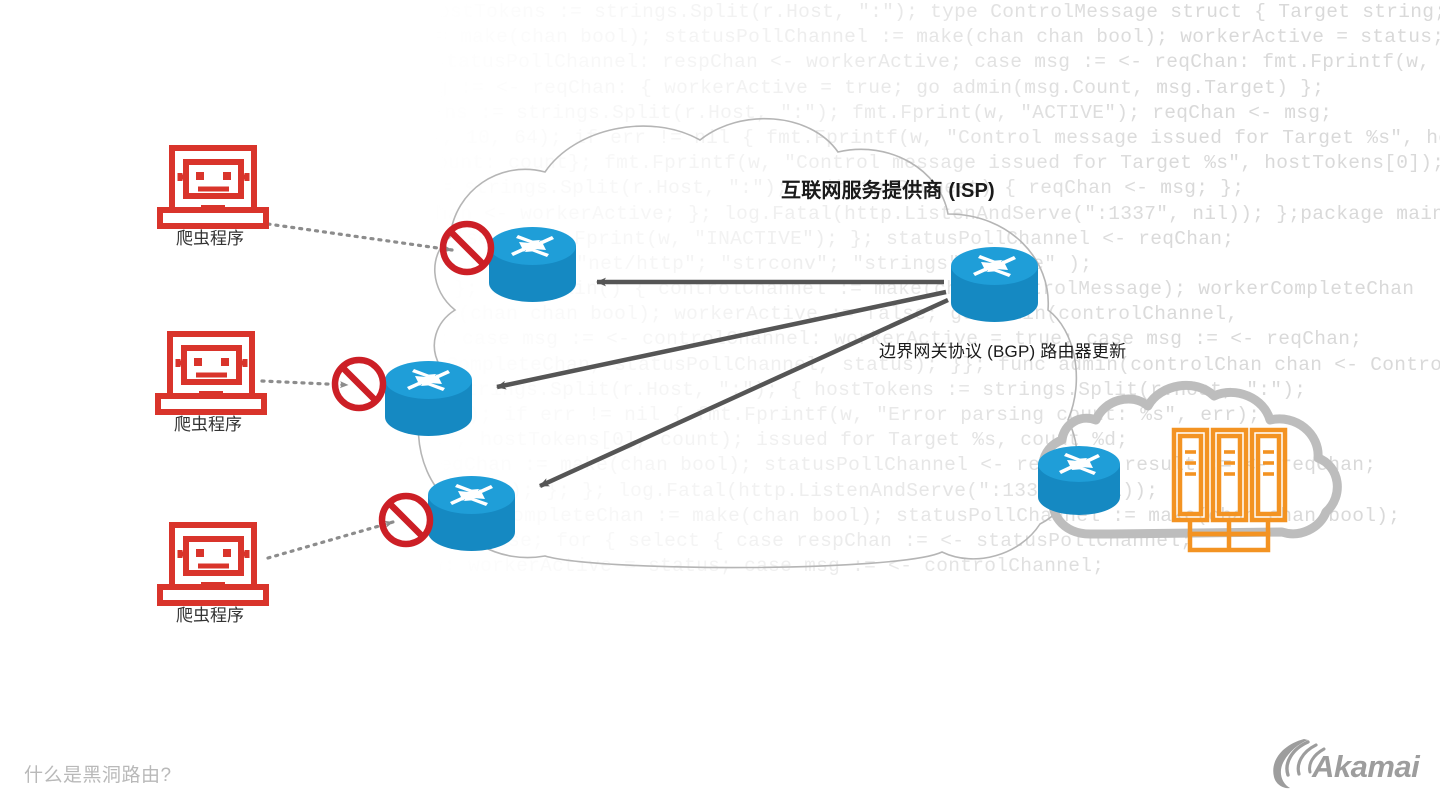 This screenshot has width=1440, height=810. What do you see at coordinates (1366, 766) in the screenshot?
I see `akamai-wordmark: Akamai` at bounding box center [1366, 766].